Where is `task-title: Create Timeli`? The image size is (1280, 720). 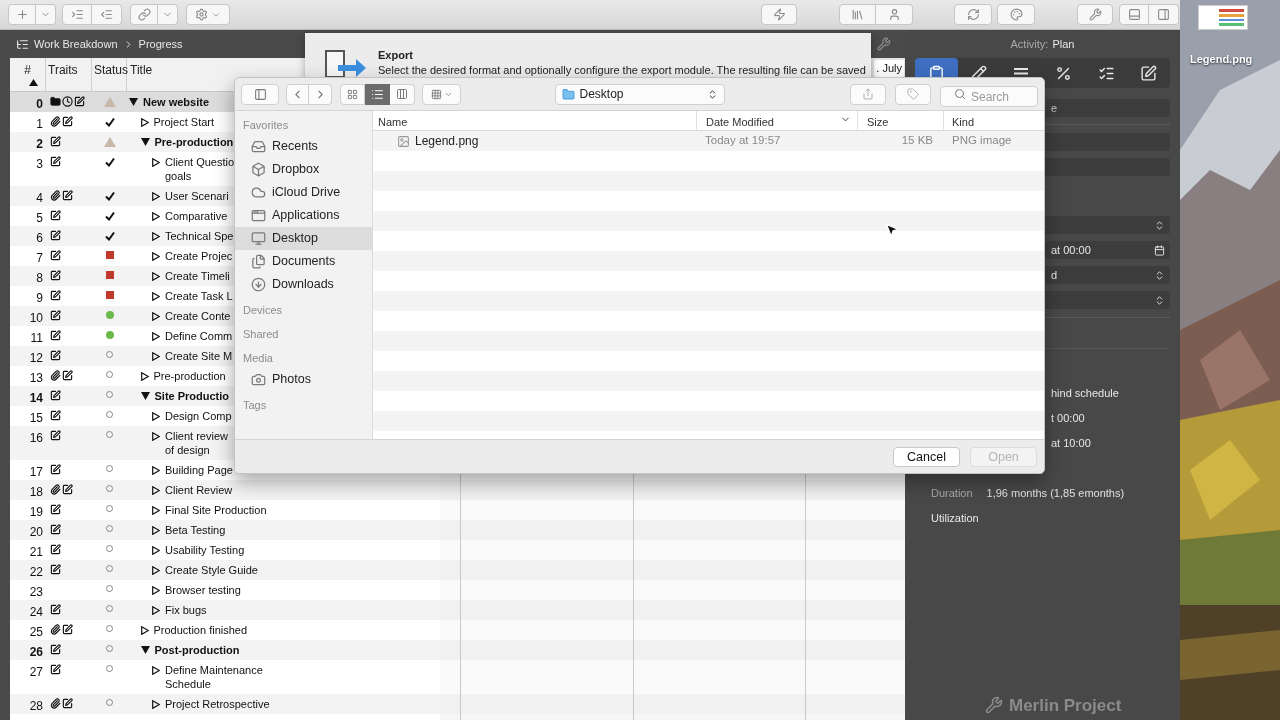
task-title: Create Timeli is located at coordinates (197, 276).